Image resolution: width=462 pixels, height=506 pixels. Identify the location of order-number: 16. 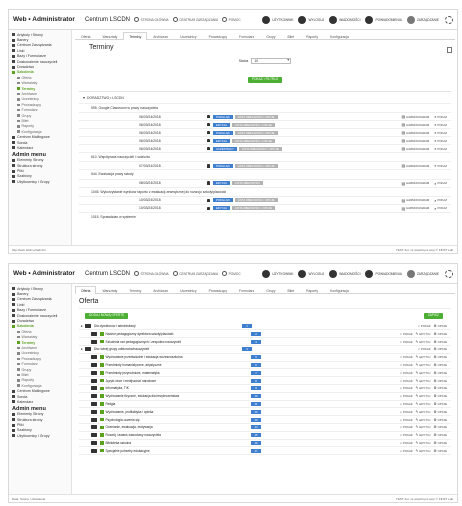
(256, 442).